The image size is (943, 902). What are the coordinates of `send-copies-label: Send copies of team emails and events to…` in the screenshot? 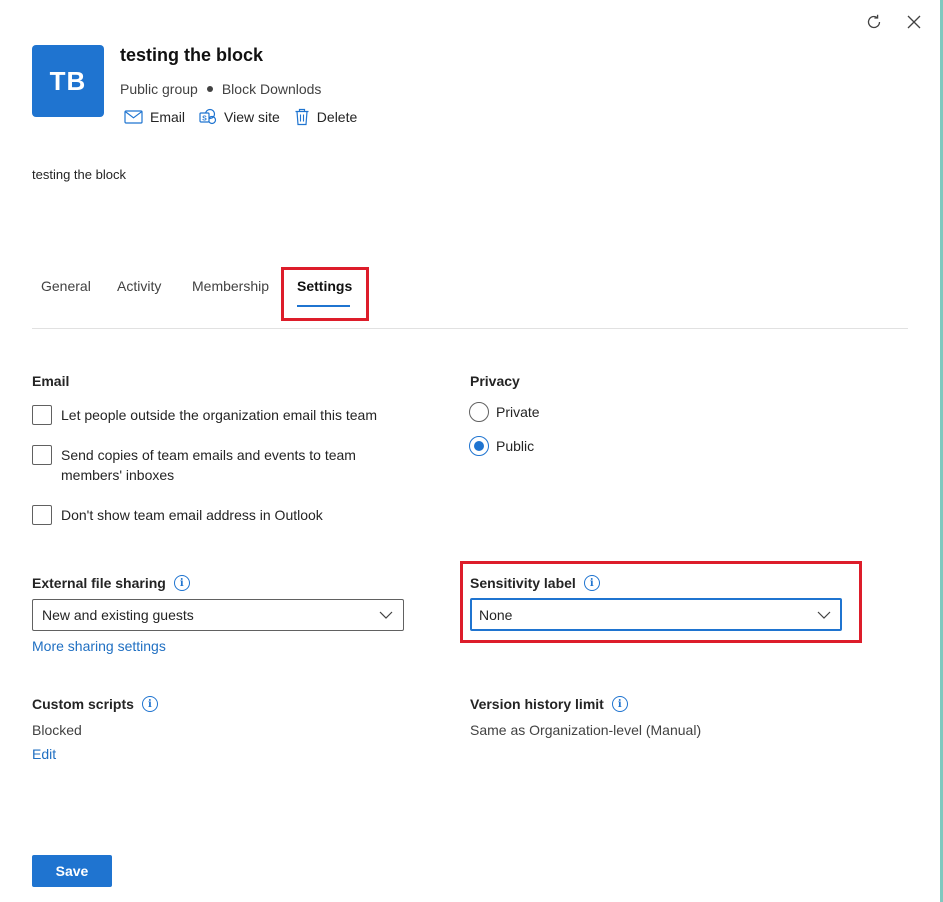 It's located at (208, 465).